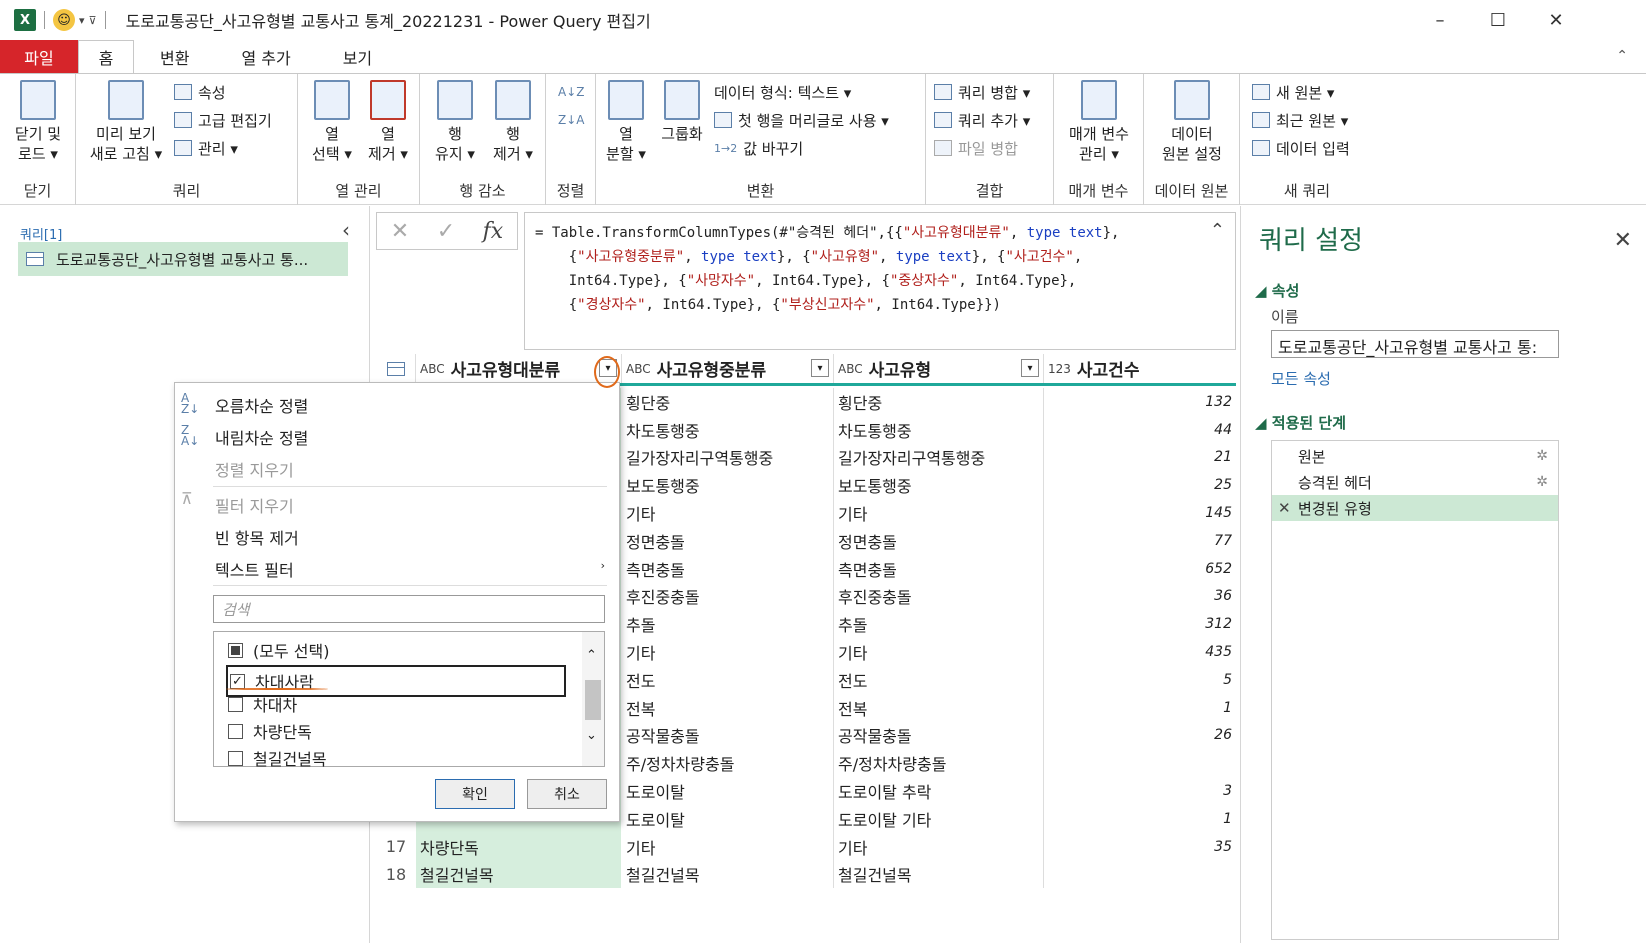  I want to click on sort-descending-item: 내림차순 정렬, so click(261, 437).